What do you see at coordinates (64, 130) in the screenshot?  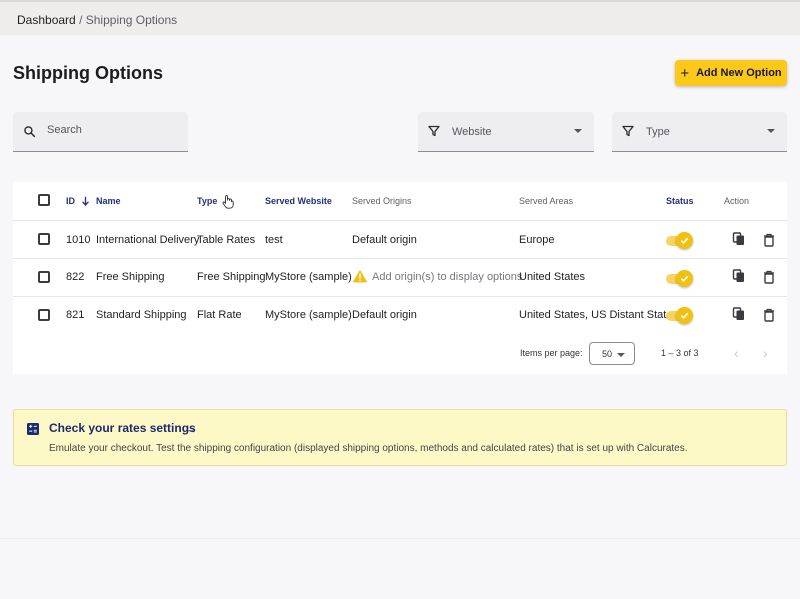 I see `search-placeholder: Search` at bounding box center [64, 130].